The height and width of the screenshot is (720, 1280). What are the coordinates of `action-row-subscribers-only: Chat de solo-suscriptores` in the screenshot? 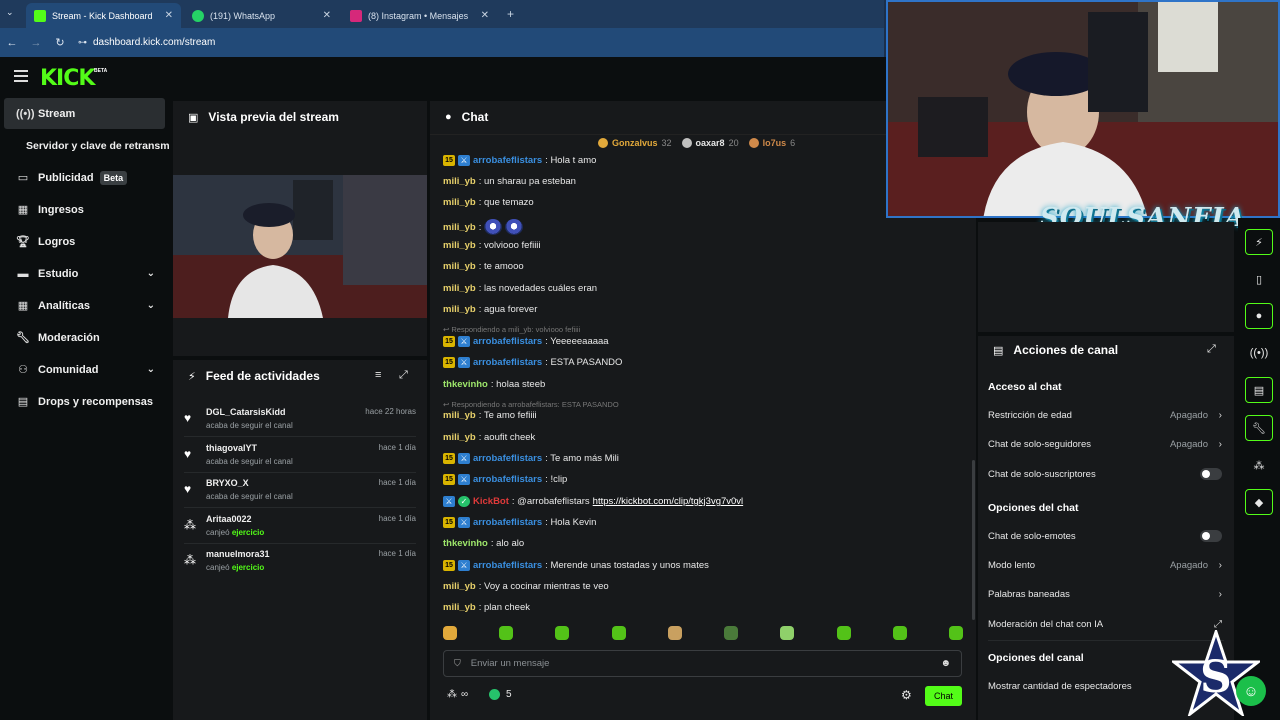 It's located at (1106, 474).